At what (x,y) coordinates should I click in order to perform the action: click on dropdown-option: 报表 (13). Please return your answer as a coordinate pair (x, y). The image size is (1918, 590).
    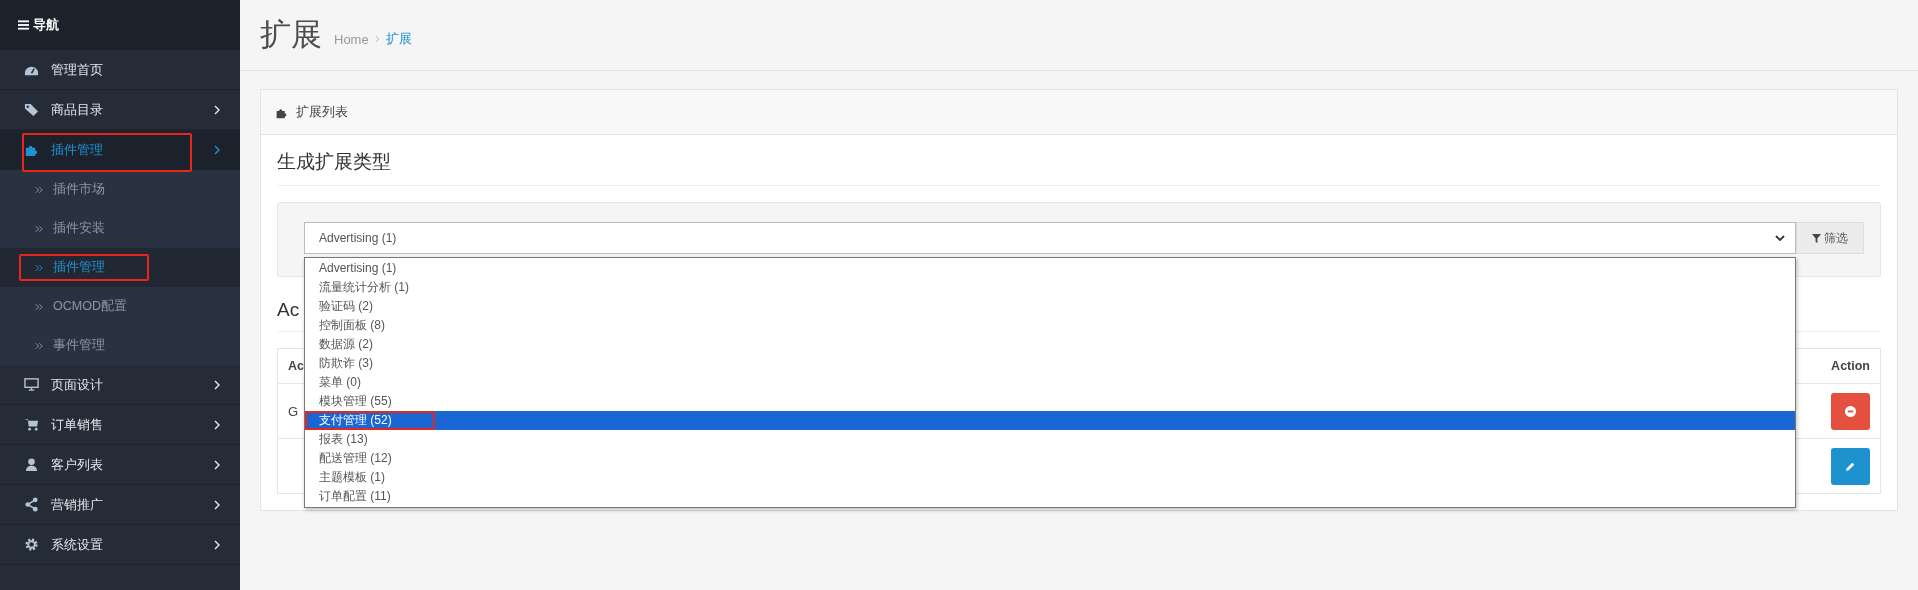
    Looking at the image, I should click on (1050, 439).